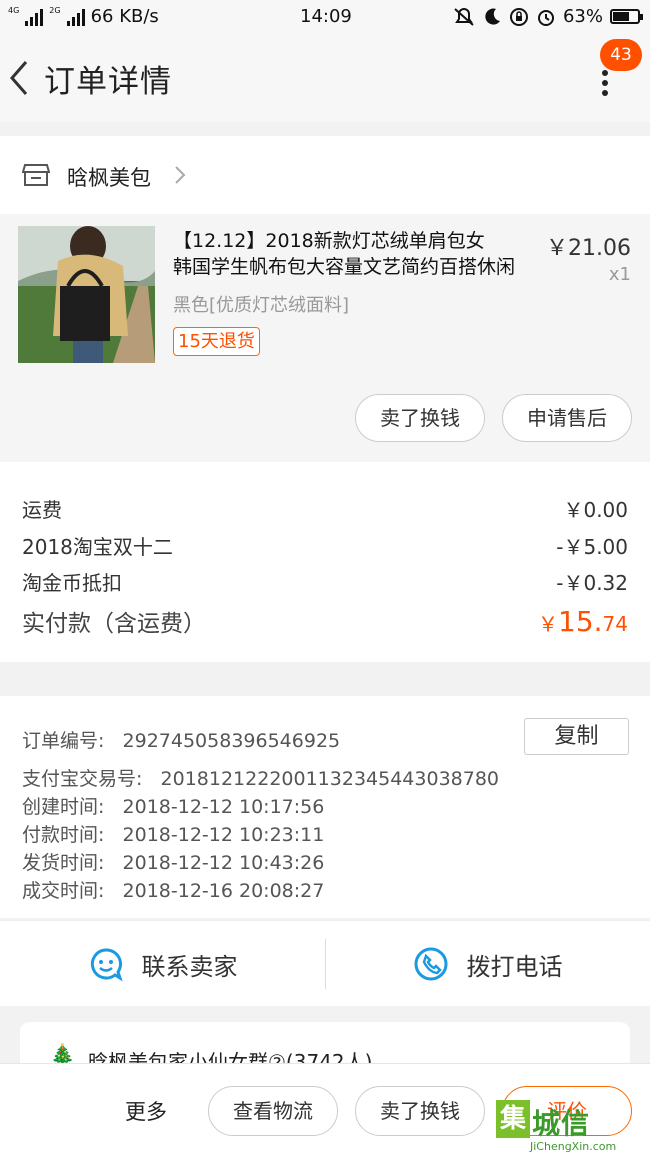 The image size is (650, 1155). Describe the element at coordinates (619, 274) in the screenshot. I see `product-quantity: x1` at that location.